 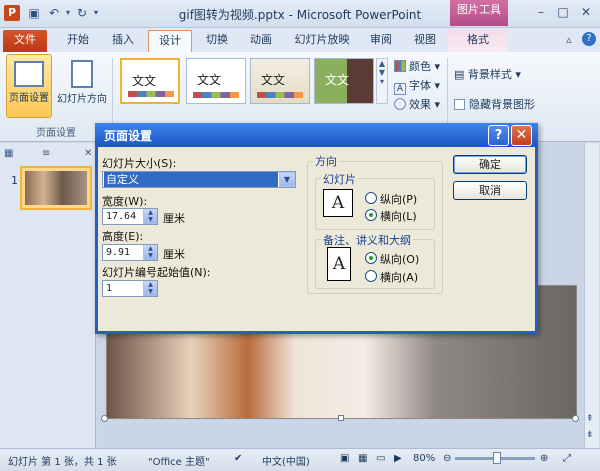 What do you see at coordinates (521, 135) in the screenshot?
I see `dialog-close-button: ✕` at bounding box center [521, 135].